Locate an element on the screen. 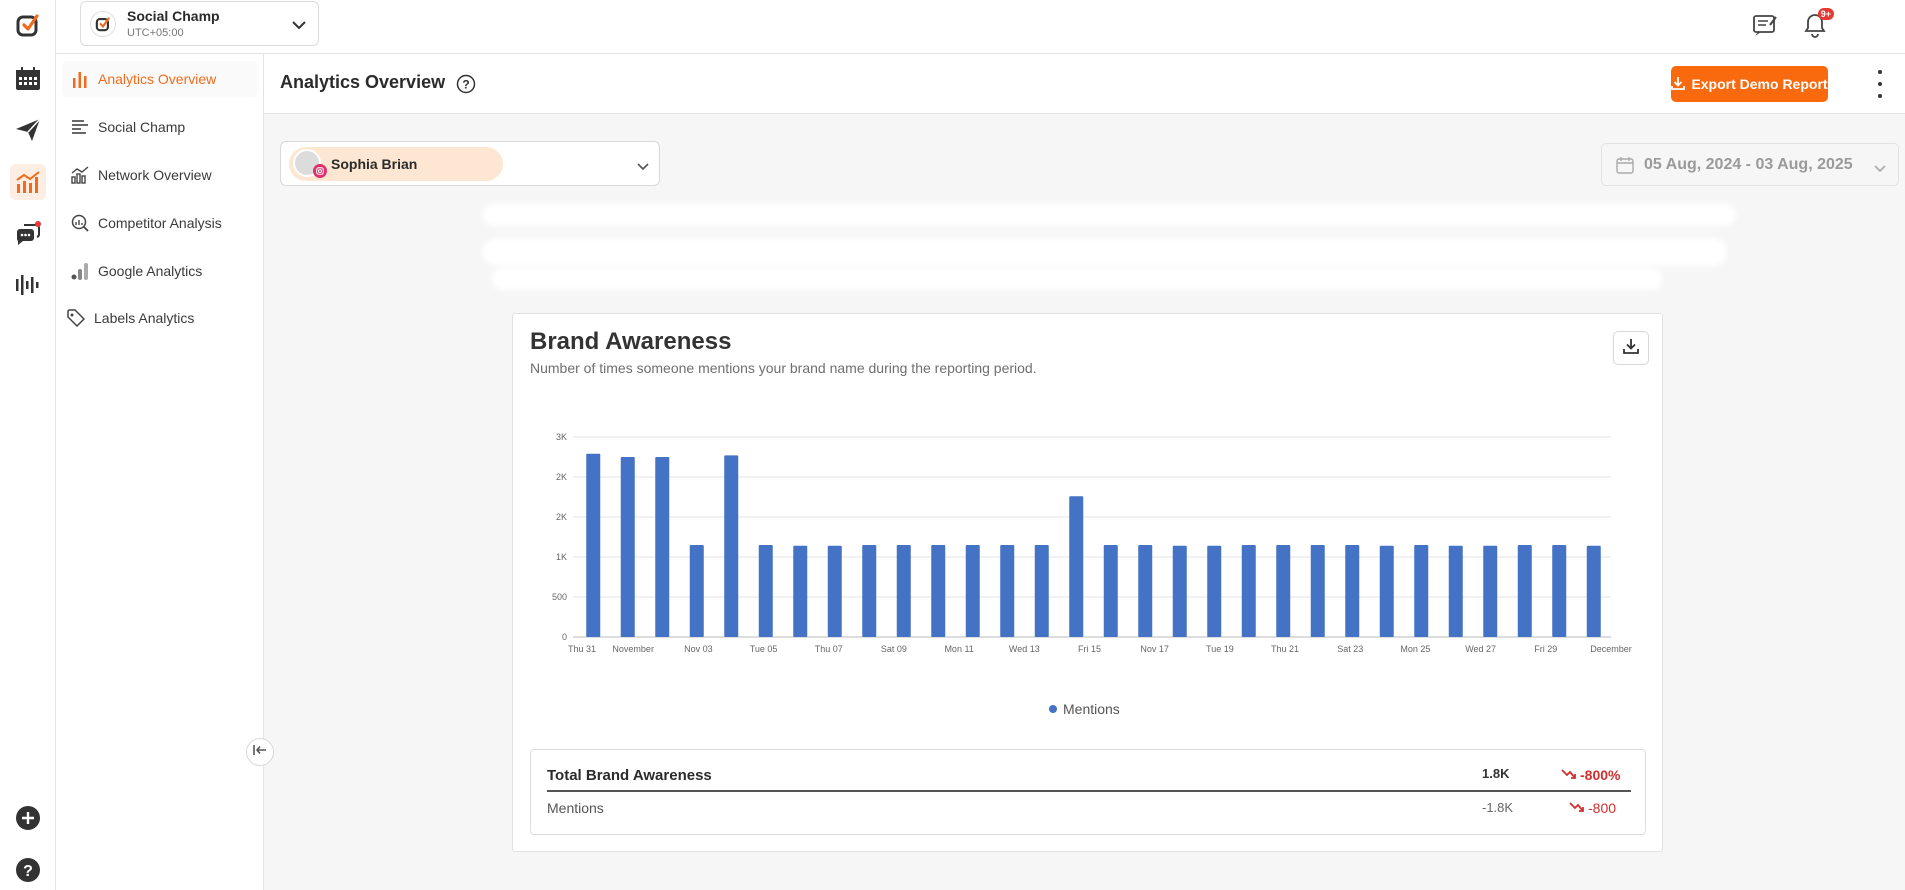 This screenshot has height=890, width=1905. analytics-icon is located at coordinates (28, 182).